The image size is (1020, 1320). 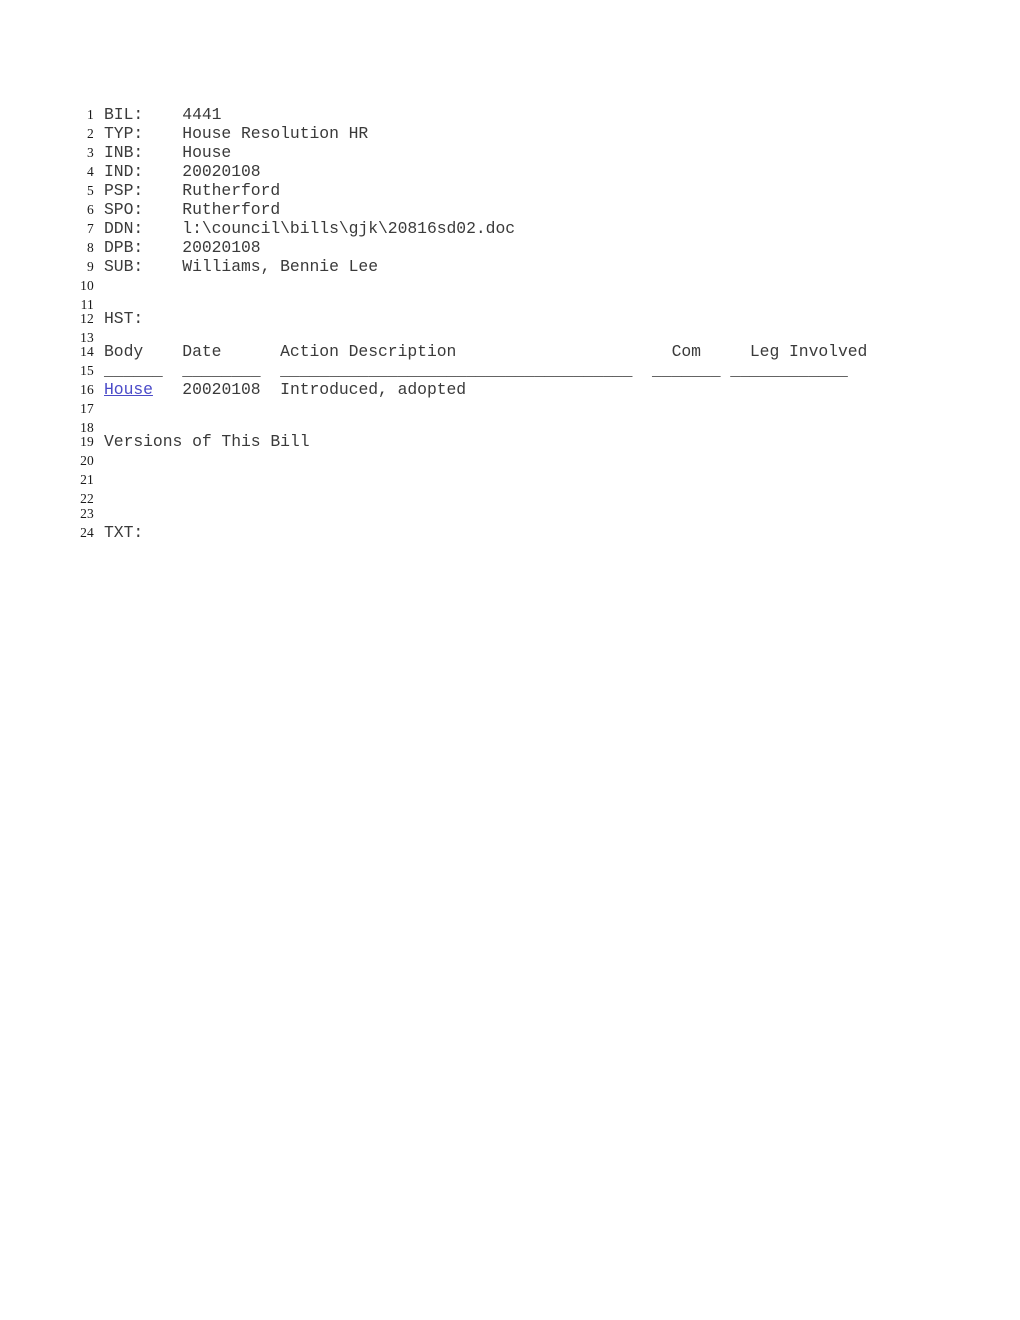 I want to click on document-line: 1 BIL: 4441, so click(x=510, y=114).